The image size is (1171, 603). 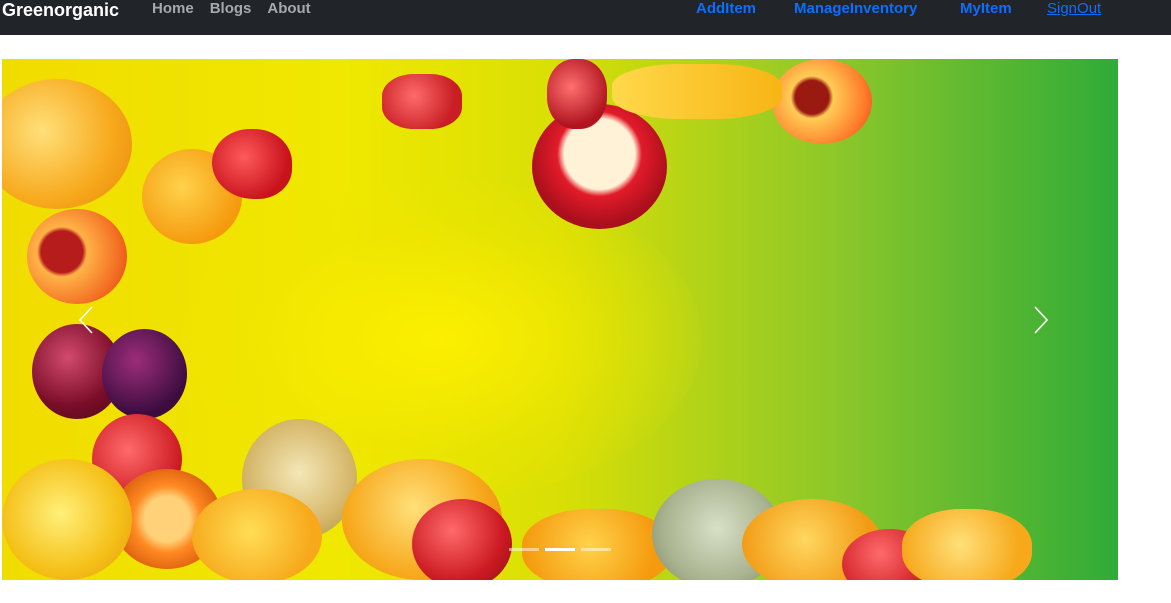 What do you see at coordinates (60, 10) in the screenshot?
I see `brand-logo: Greenorganic` at bounding box center [60, 10].